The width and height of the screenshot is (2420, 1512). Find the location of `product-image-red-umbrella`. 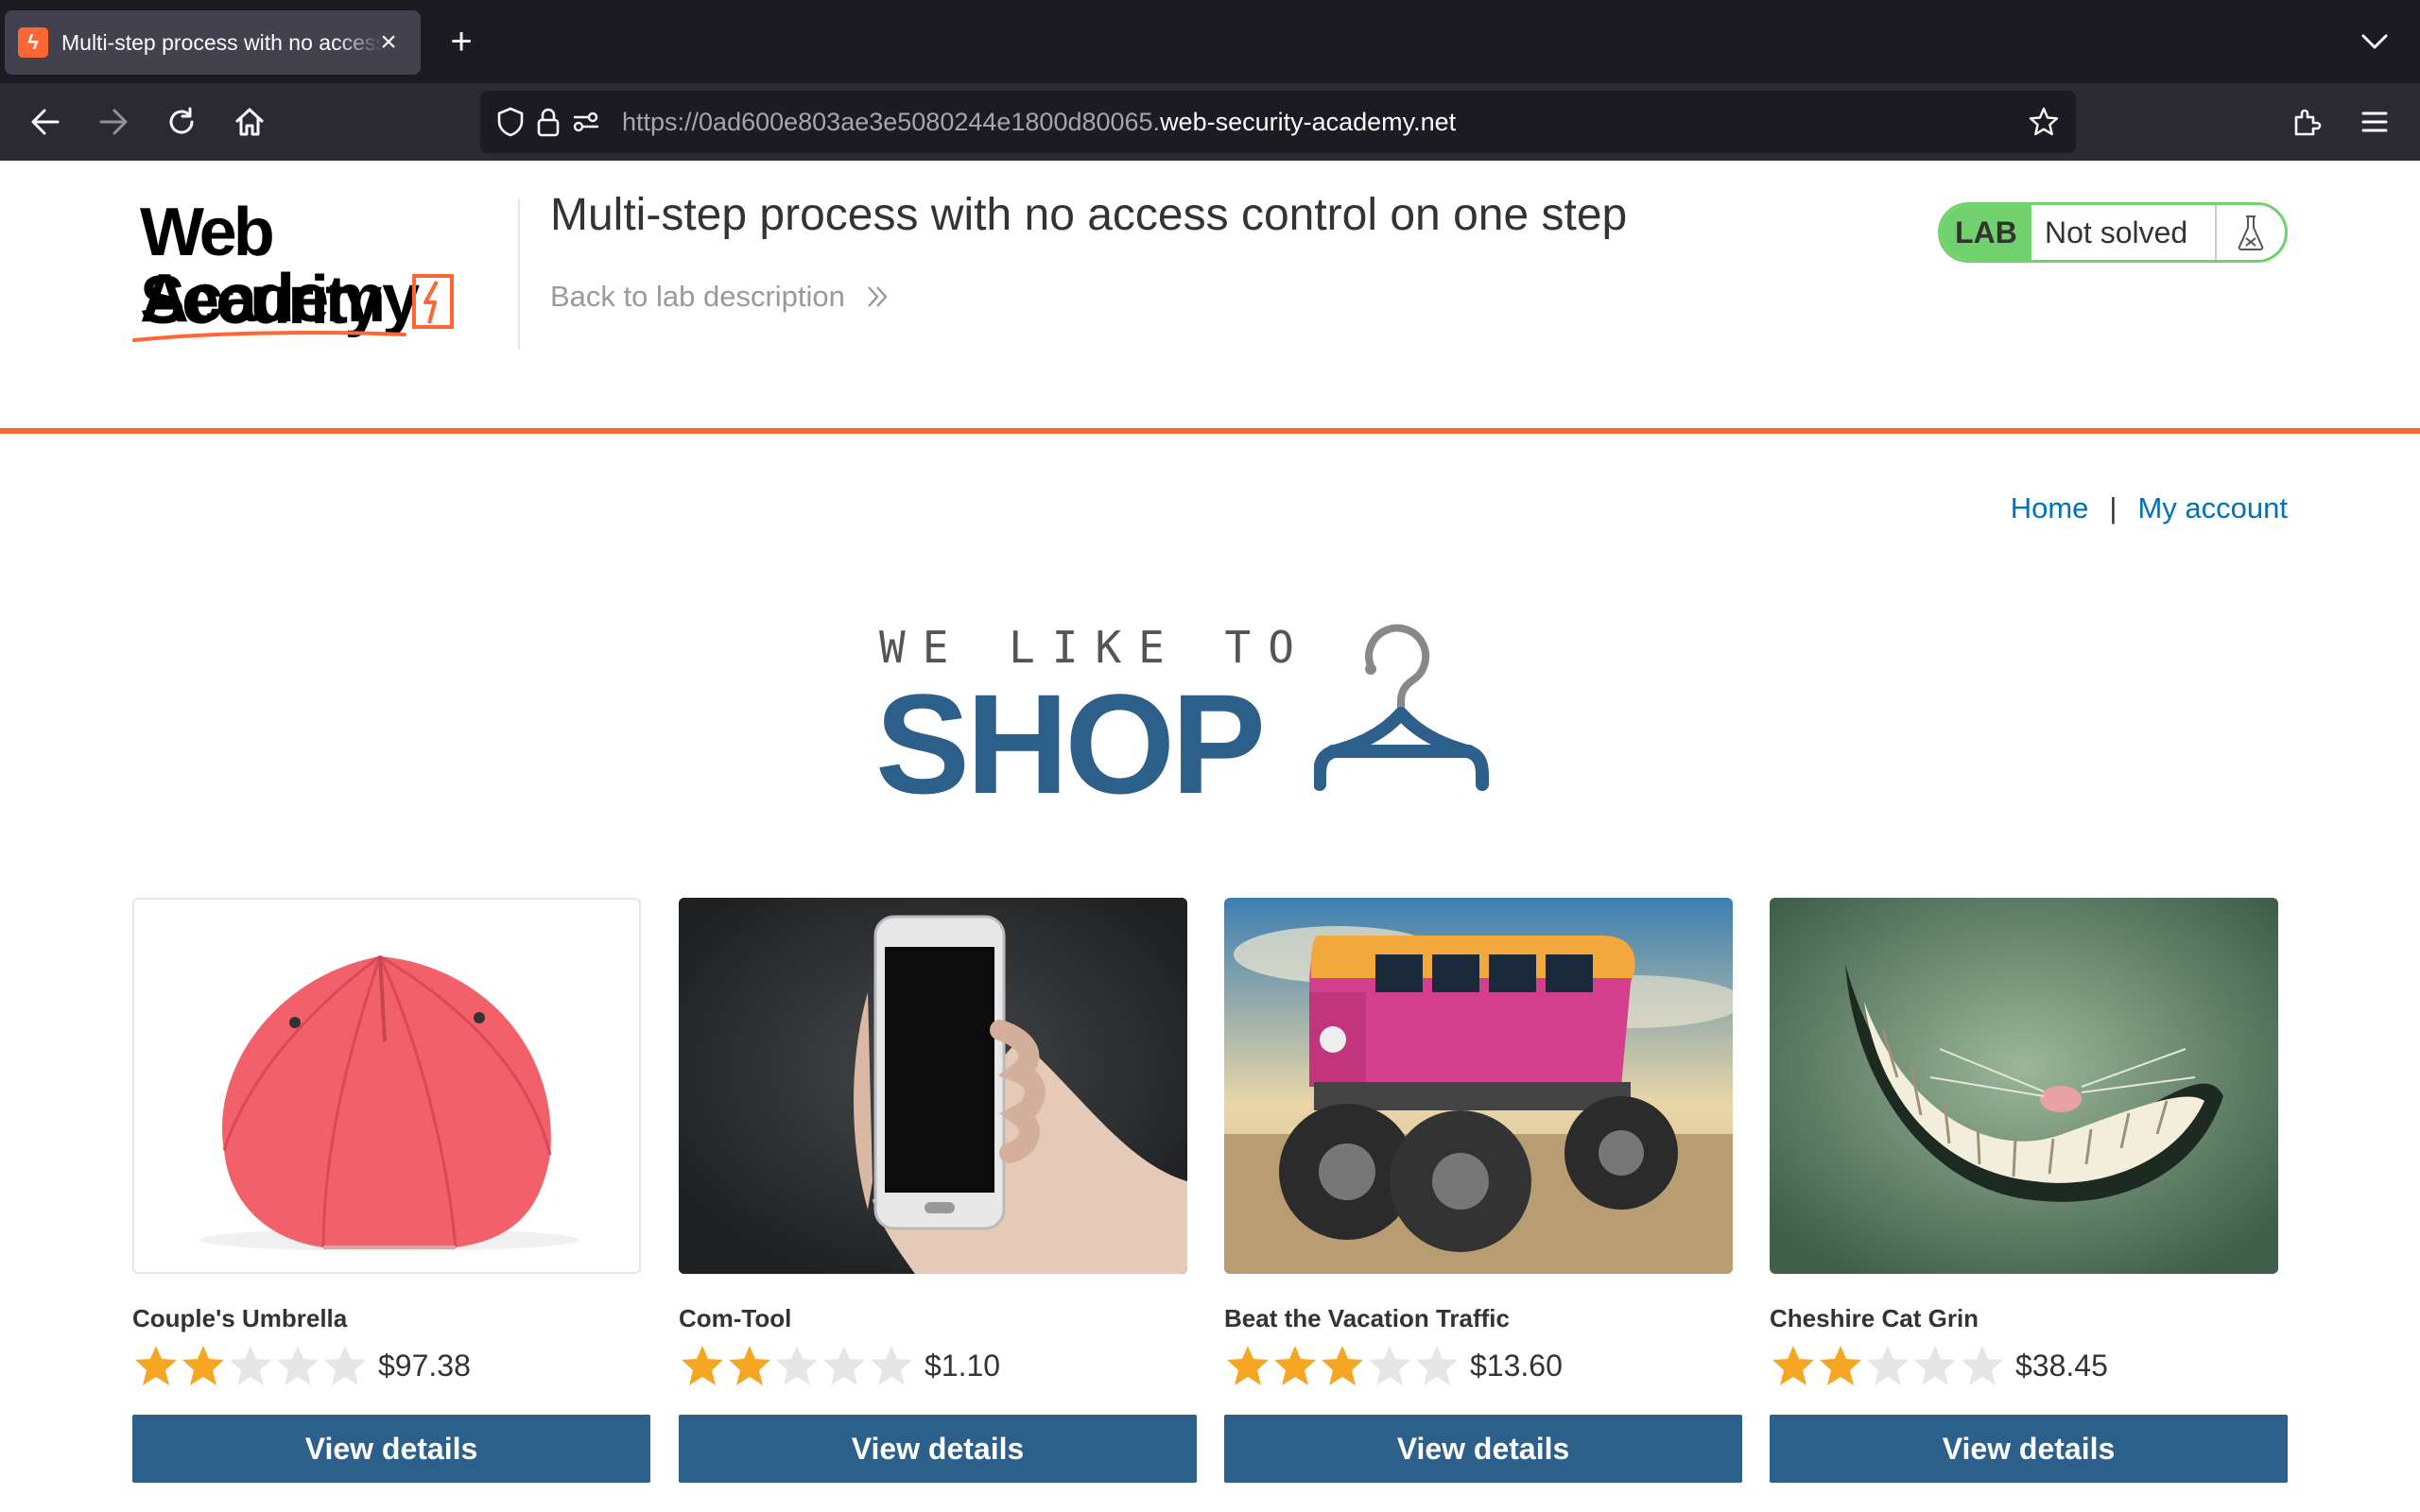

product-image-red-umbrella is located at coordinates (386, 1086).